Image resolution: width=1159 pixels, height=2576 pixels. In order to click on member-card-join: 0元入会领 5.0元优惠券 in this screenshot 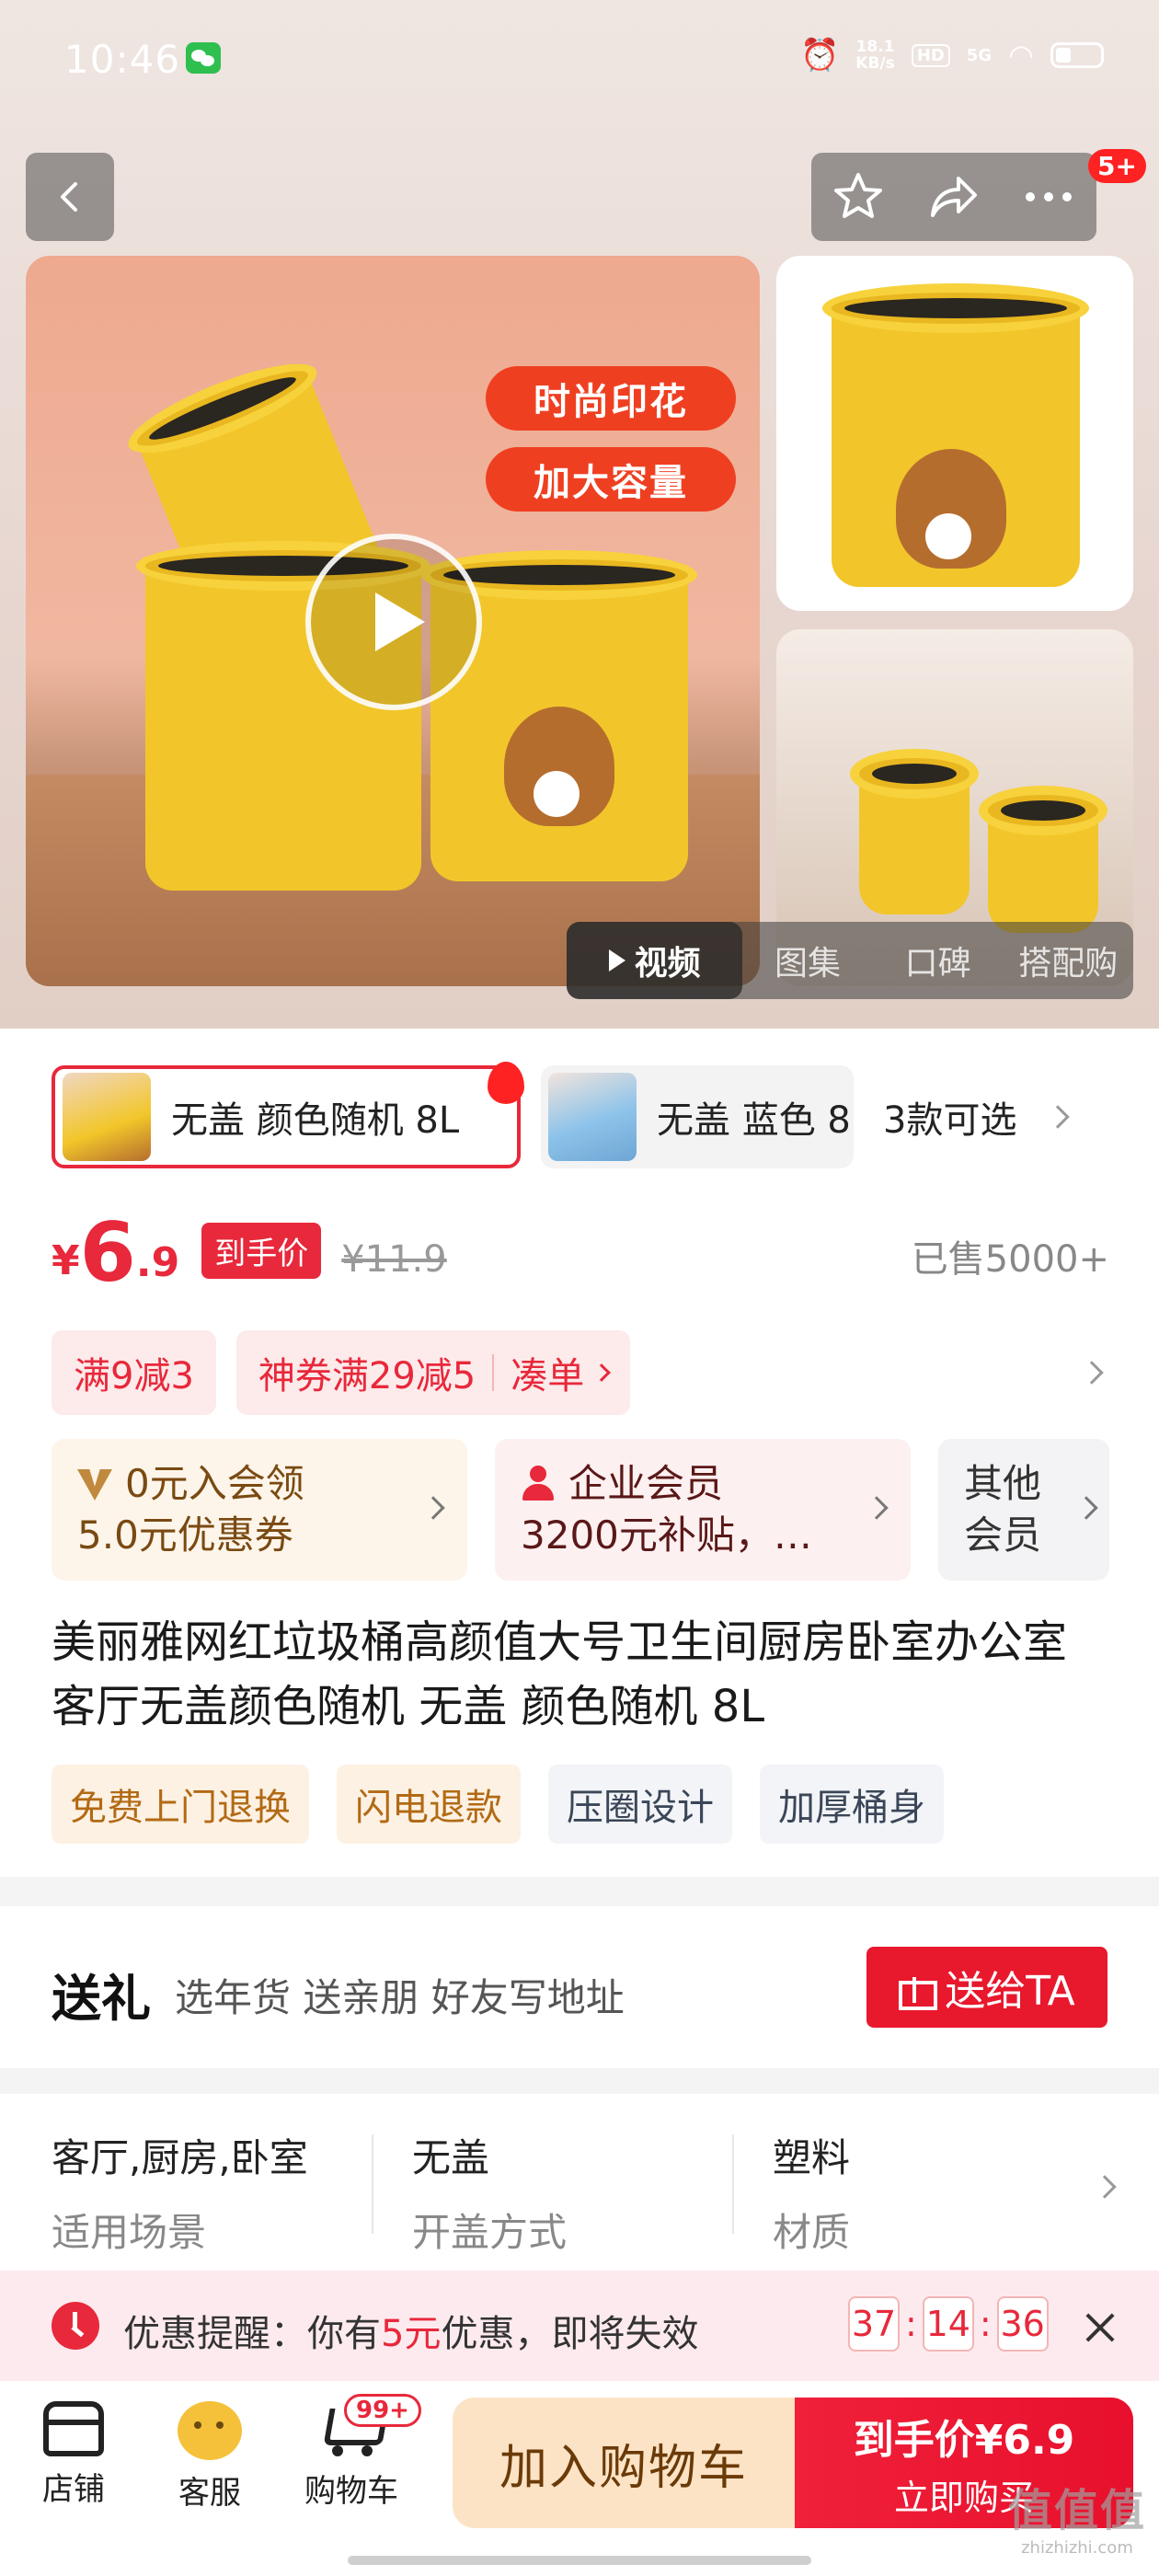, I will do `click(259, 1510)`.